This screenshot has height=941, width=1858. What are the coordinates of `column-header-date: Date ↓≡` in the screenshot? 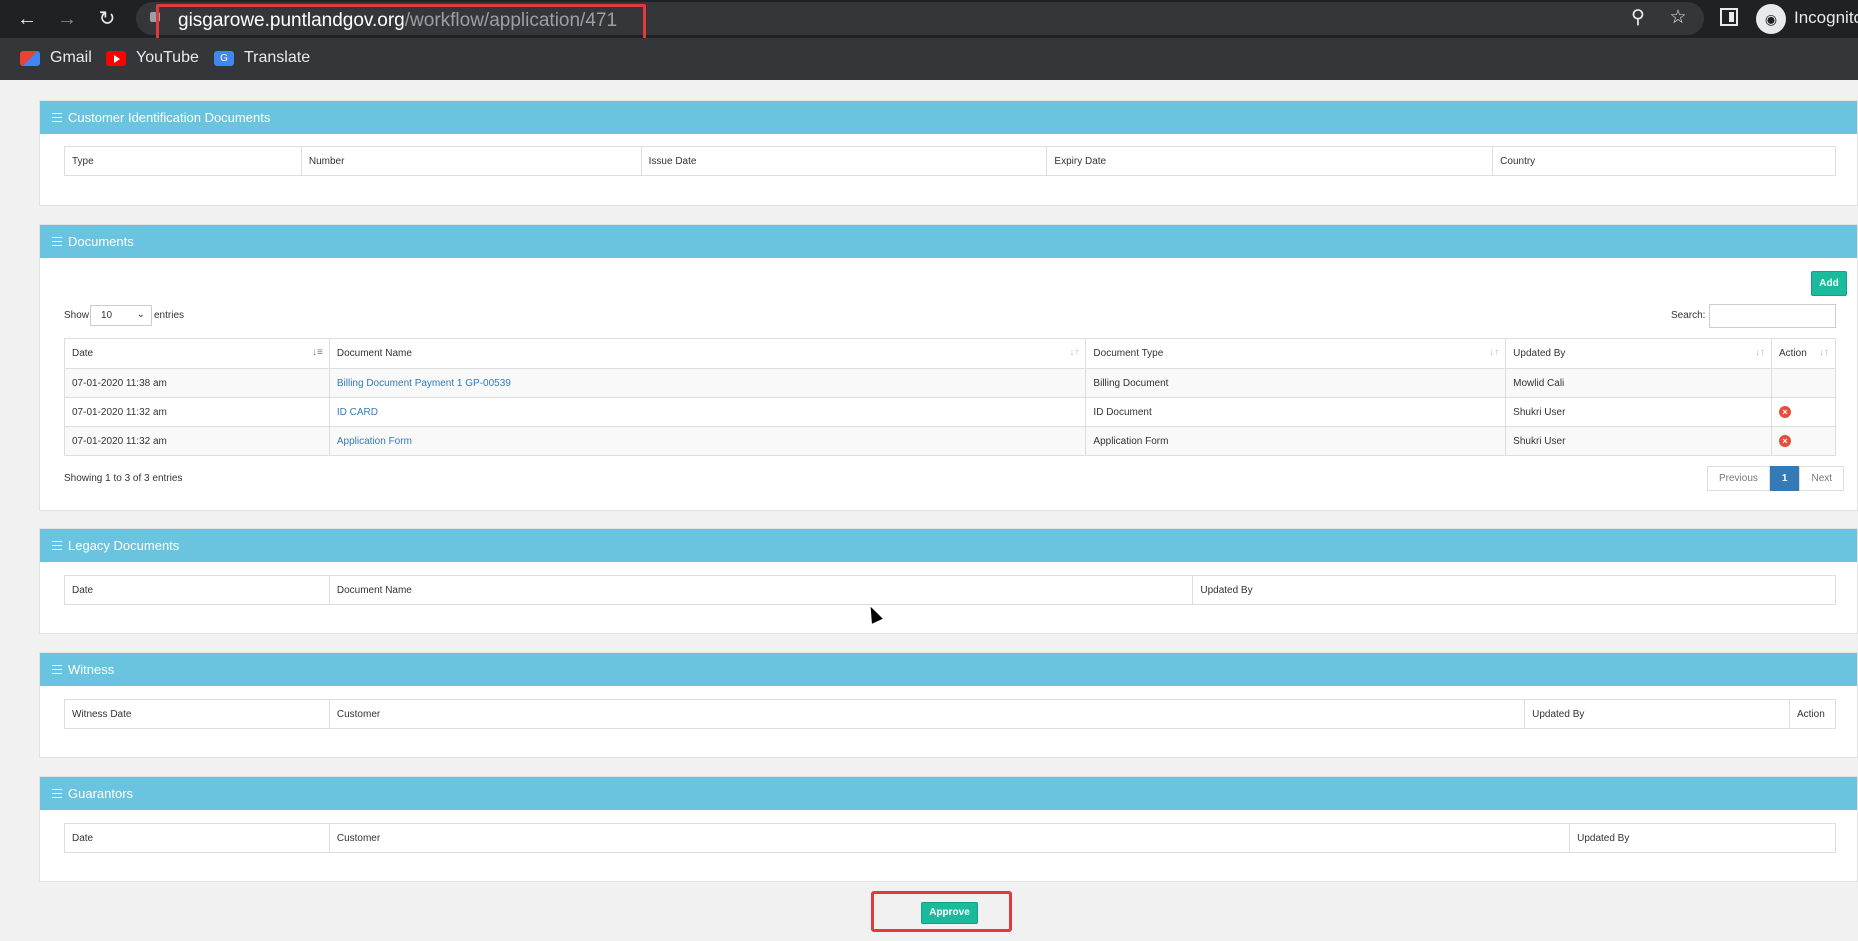 It's located at (197, 353).